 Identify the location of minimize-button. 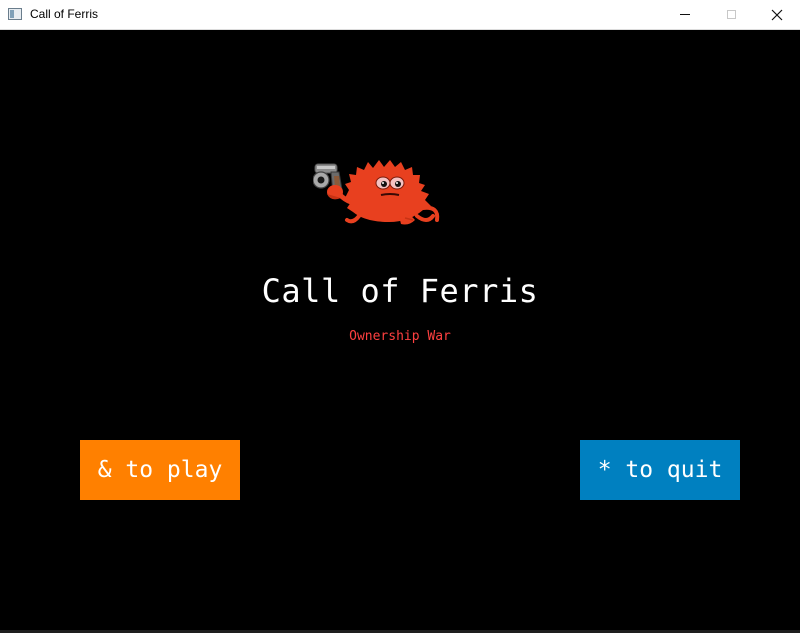
(685, 14).